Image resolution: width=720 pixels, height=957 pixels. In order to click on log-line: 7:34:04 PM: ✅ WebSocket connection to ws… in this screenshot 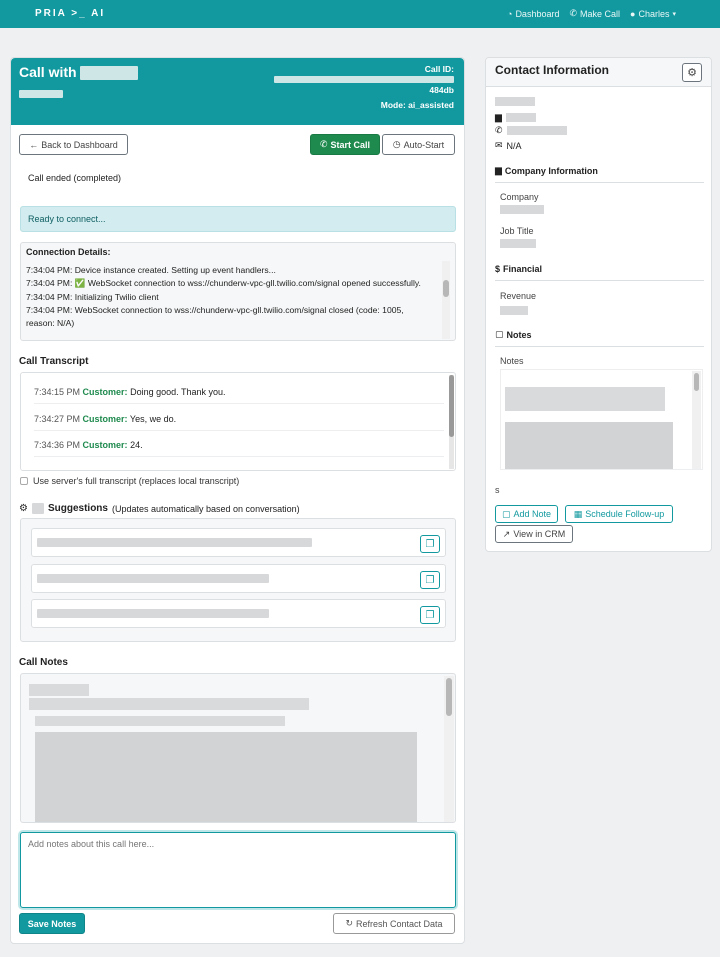, I will do `click(223, 283)`.